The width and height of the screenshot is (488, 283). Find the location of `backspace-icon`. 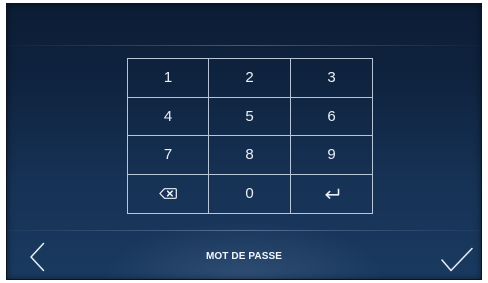

backspace-icon is located at coordinates (168, 194).